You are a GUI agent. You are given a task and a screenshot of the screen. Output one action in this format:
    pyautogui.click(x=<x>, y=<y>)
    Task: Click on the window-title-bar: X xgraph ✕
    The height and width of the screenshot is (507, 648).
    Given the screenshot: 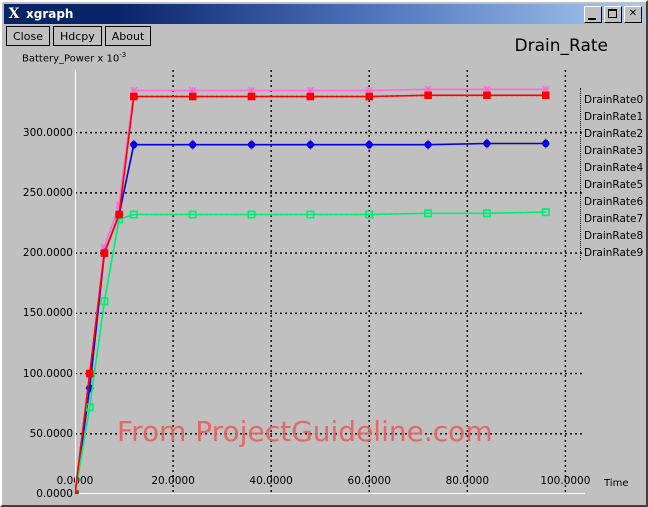 What is the action you would take?
    pyautogui.click(x=324, y=14)
    